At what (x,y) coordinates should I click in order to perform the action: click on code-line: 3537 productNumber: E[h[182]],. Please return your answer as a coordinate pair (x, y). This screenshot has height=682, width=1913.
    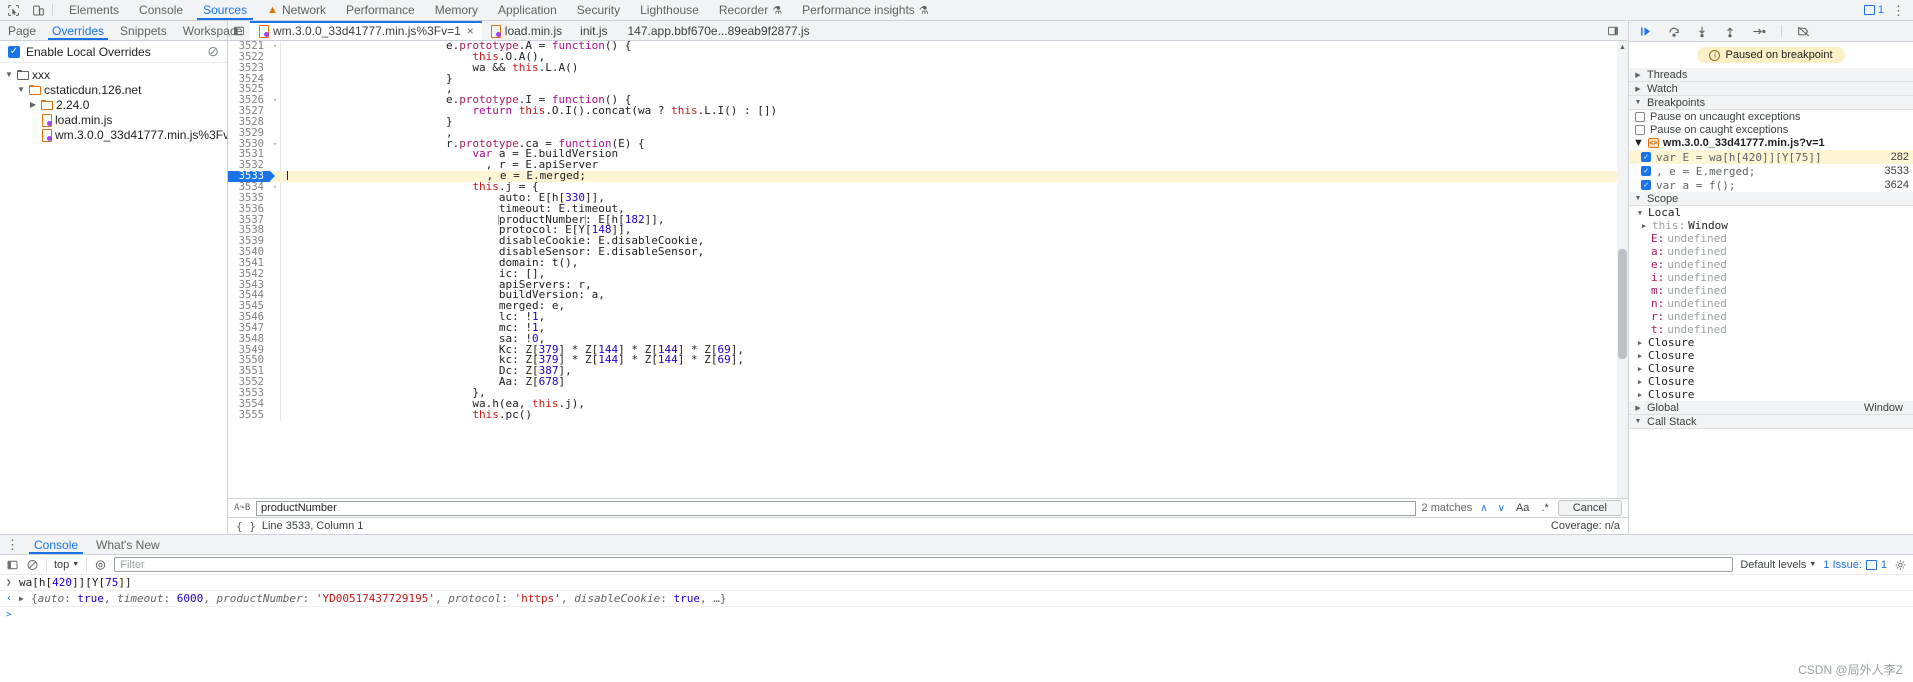
    Looking at the image, I should click on (928, 220).